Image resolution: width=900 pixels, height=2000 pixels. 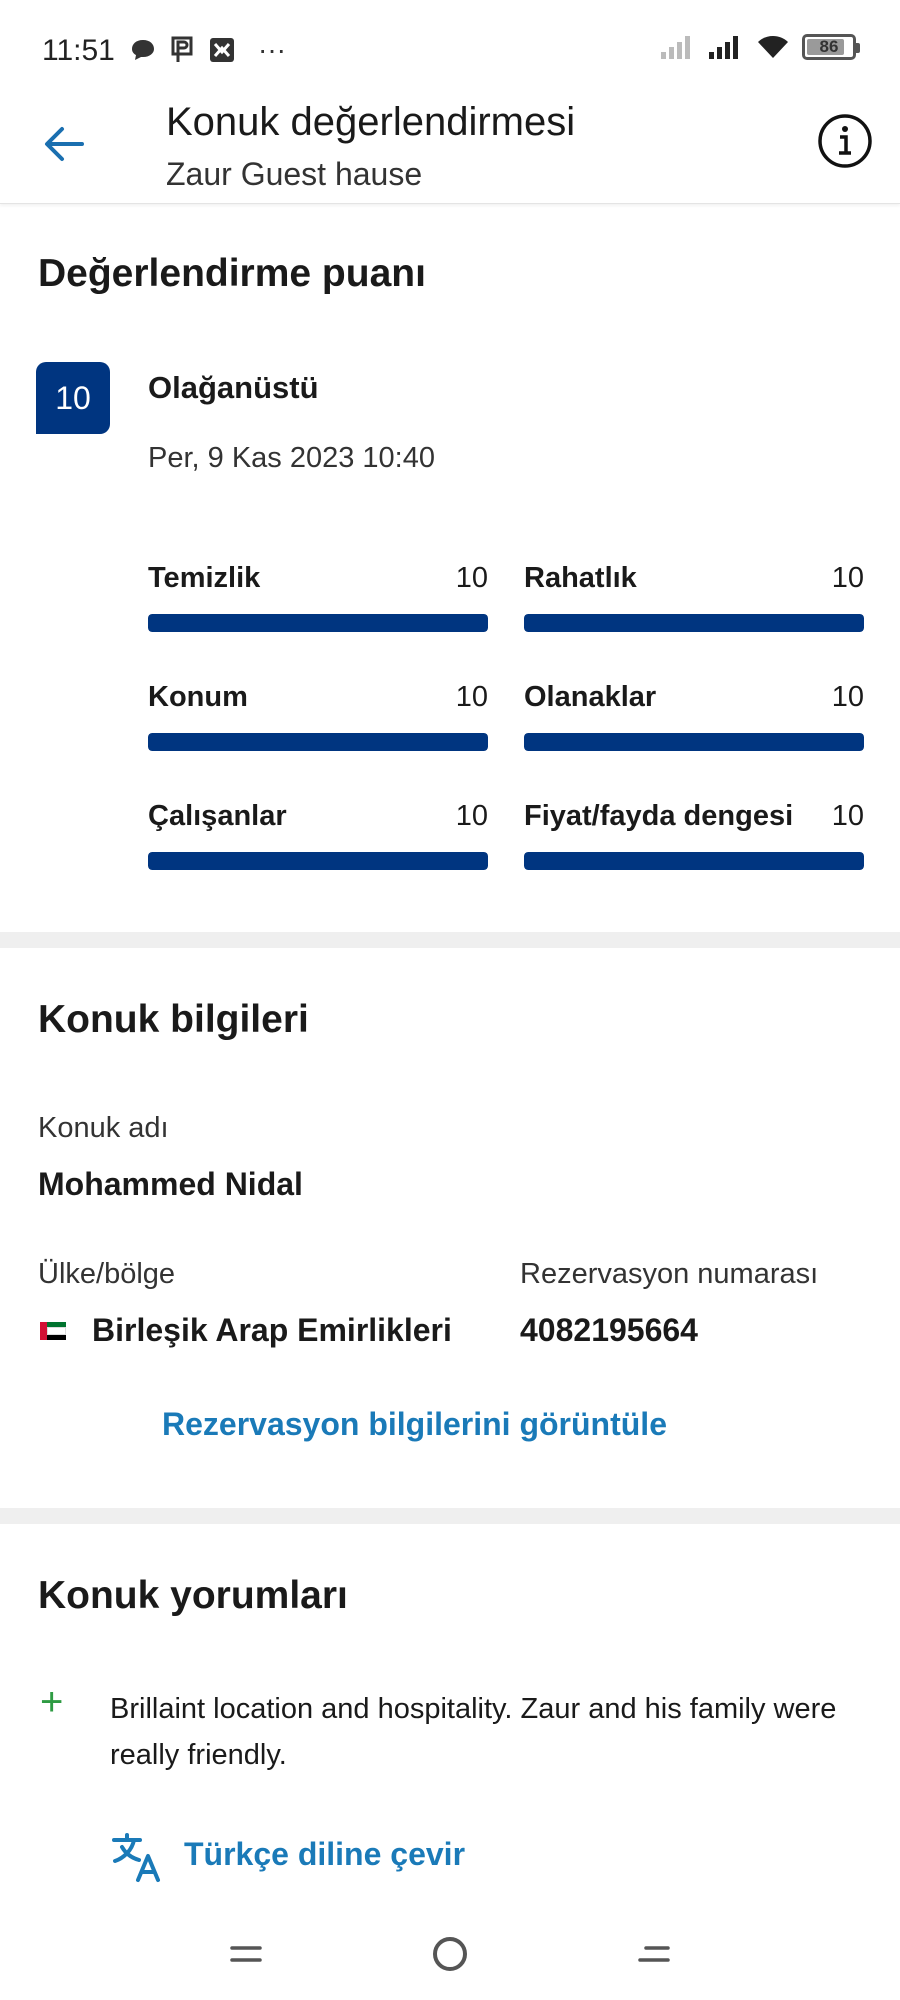 What do you see at coordinates (233, 387) in the screenshot?
I see `score-label: Olağanüstü` at bounding box center [233, 387].